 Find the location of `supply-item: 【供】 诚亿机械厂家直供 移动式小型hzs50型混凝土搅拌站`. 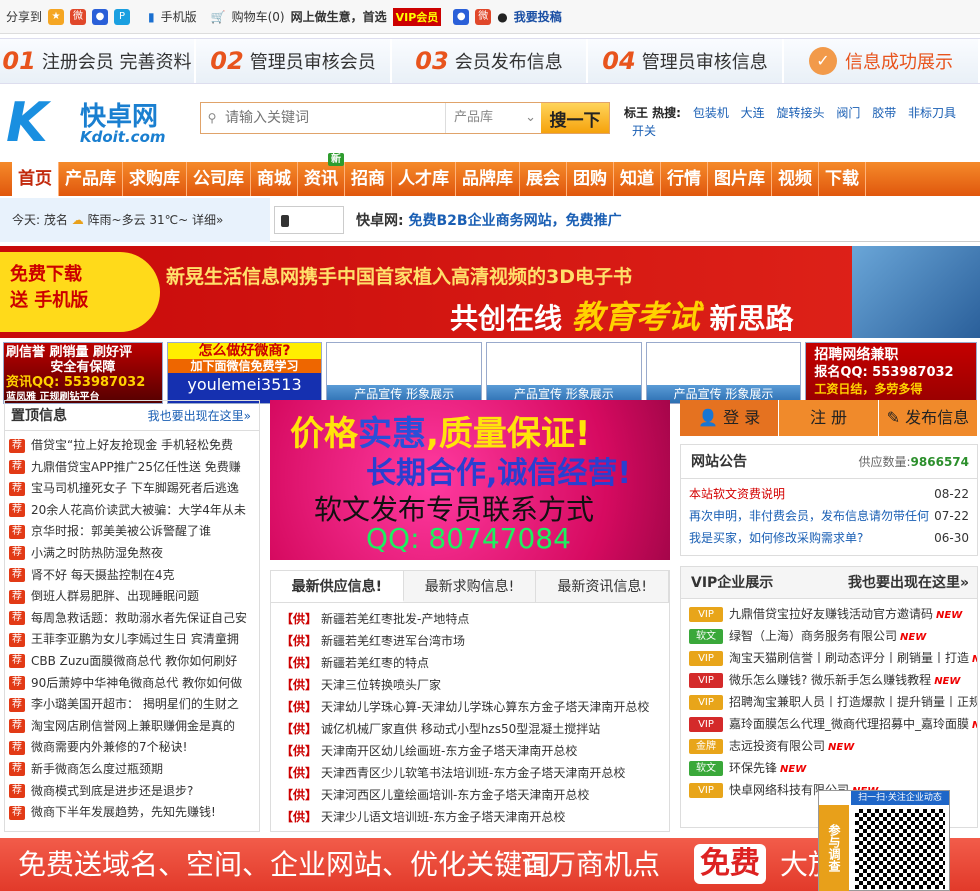

supply-item: 【供】 诚亿机械厂家直供 移动式小型hzs50型混凝土搅拌站 is located at coordinates (475, 729).